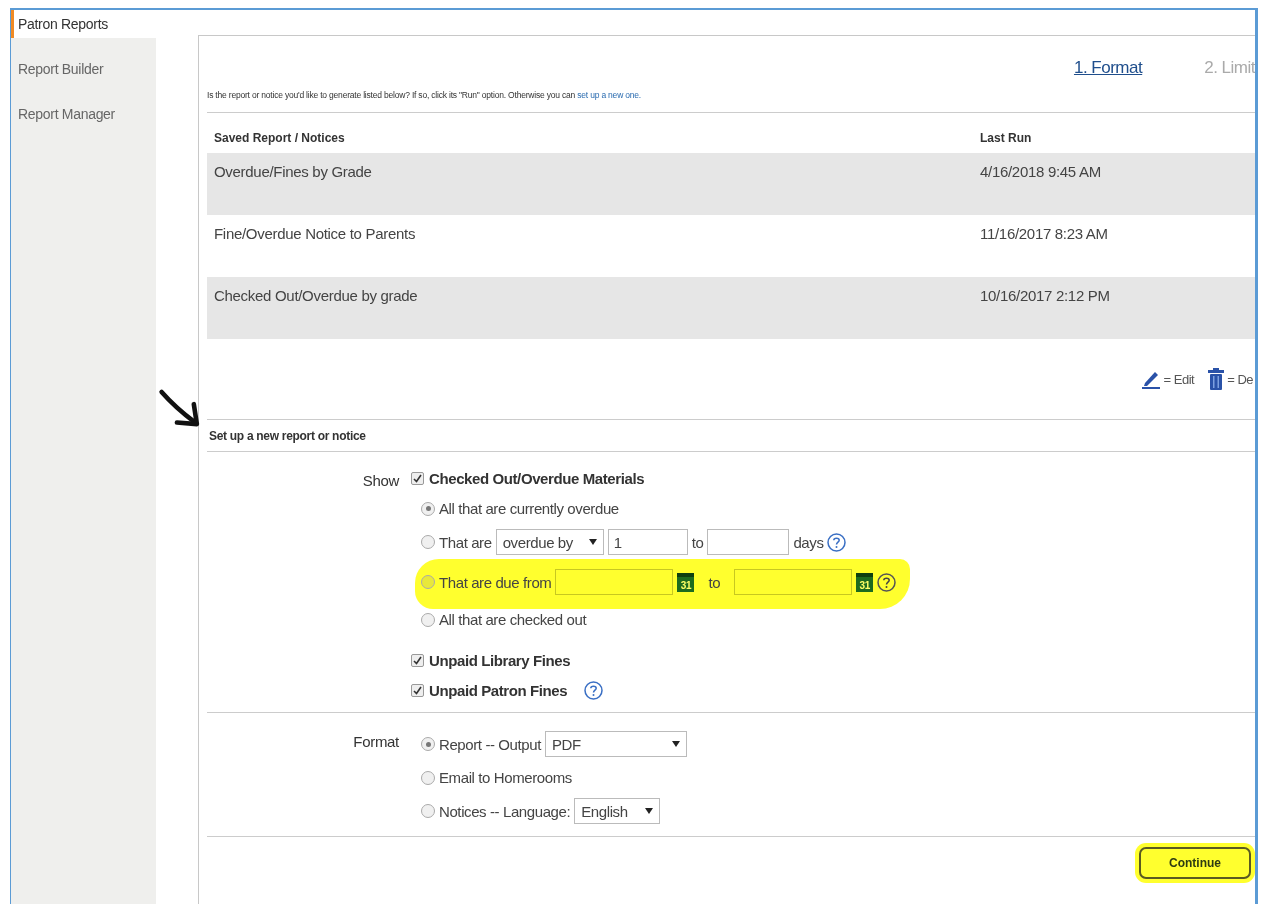 This screenshot has width=1262, height=904. I want to click on pencil-icon, so click(1150, 379).